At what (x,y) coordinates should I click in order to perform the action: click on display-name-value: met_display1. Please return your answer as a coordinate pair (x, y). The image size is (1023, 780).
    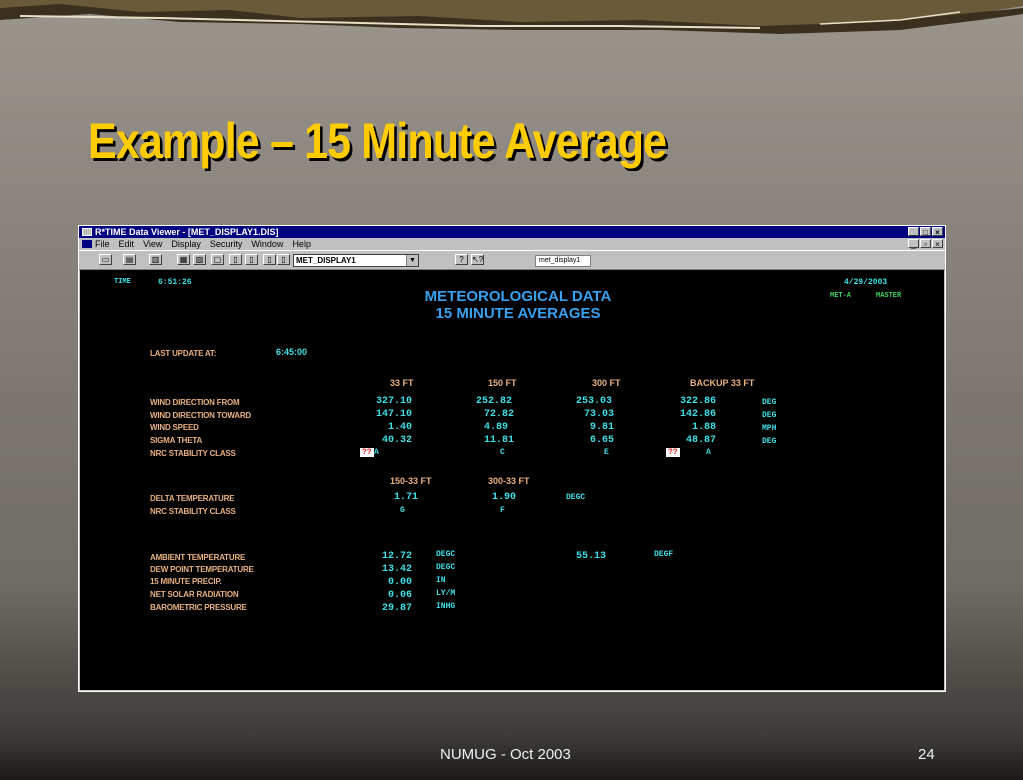
    Looking at the image, I should click on (560, 260).